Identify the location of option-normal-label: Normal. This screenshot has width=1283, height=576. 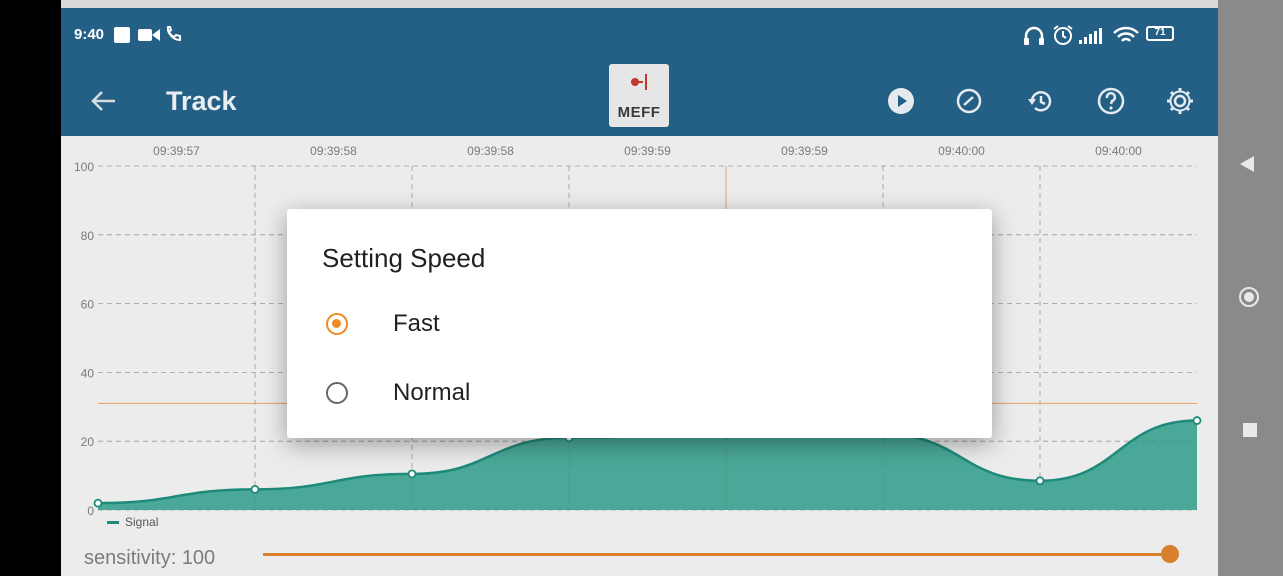
(432, 392).